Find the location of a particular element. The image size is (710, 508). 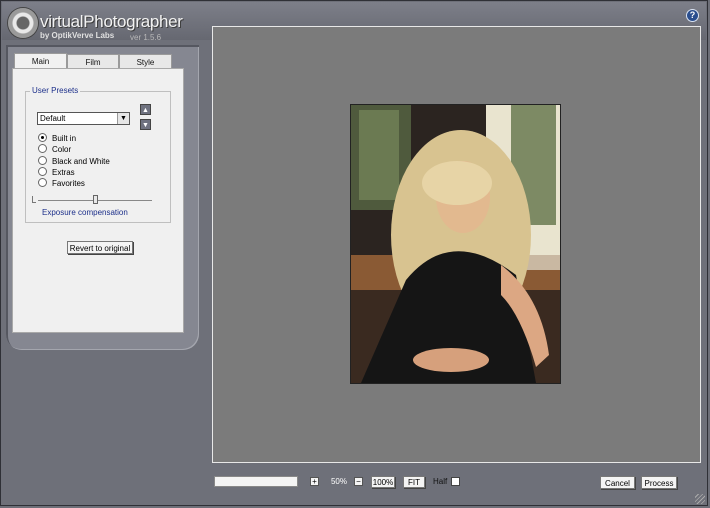

progress-bar is located at coordinates (256, 481).